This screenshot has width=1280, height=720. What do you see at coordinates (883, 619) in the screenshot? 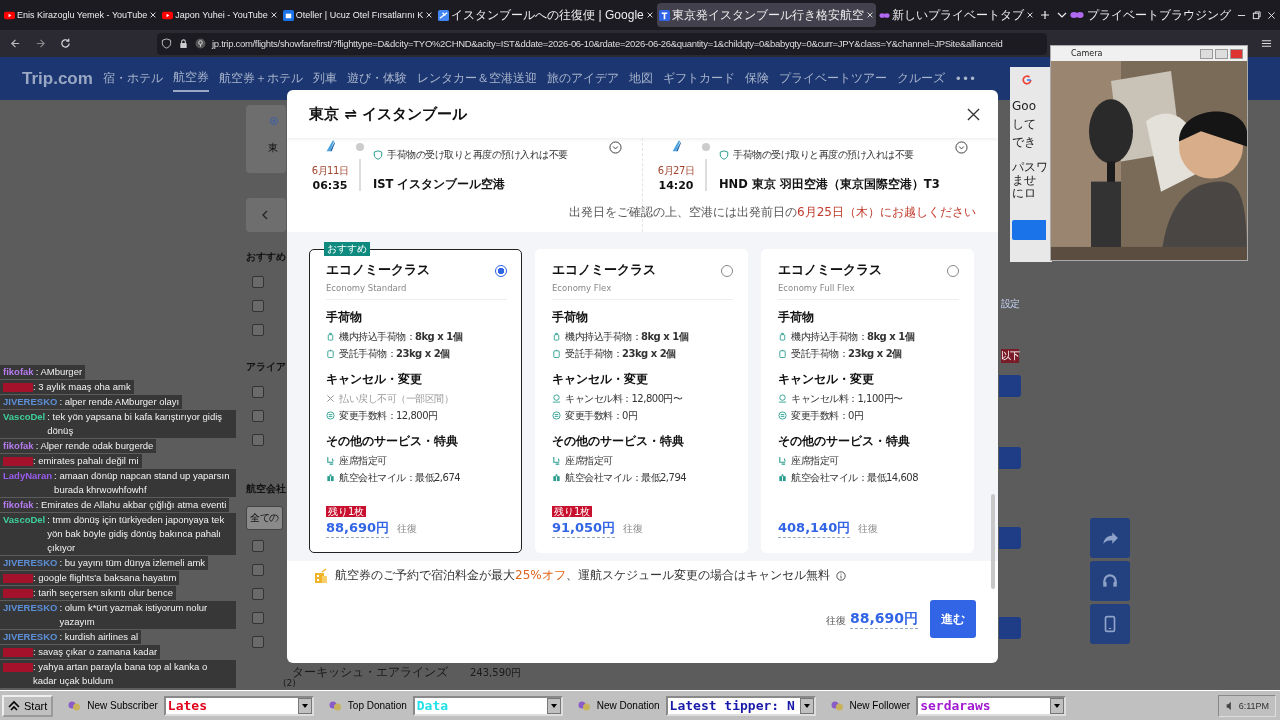
I see `total-price: 88,690円` at bounding box center [883, 619].